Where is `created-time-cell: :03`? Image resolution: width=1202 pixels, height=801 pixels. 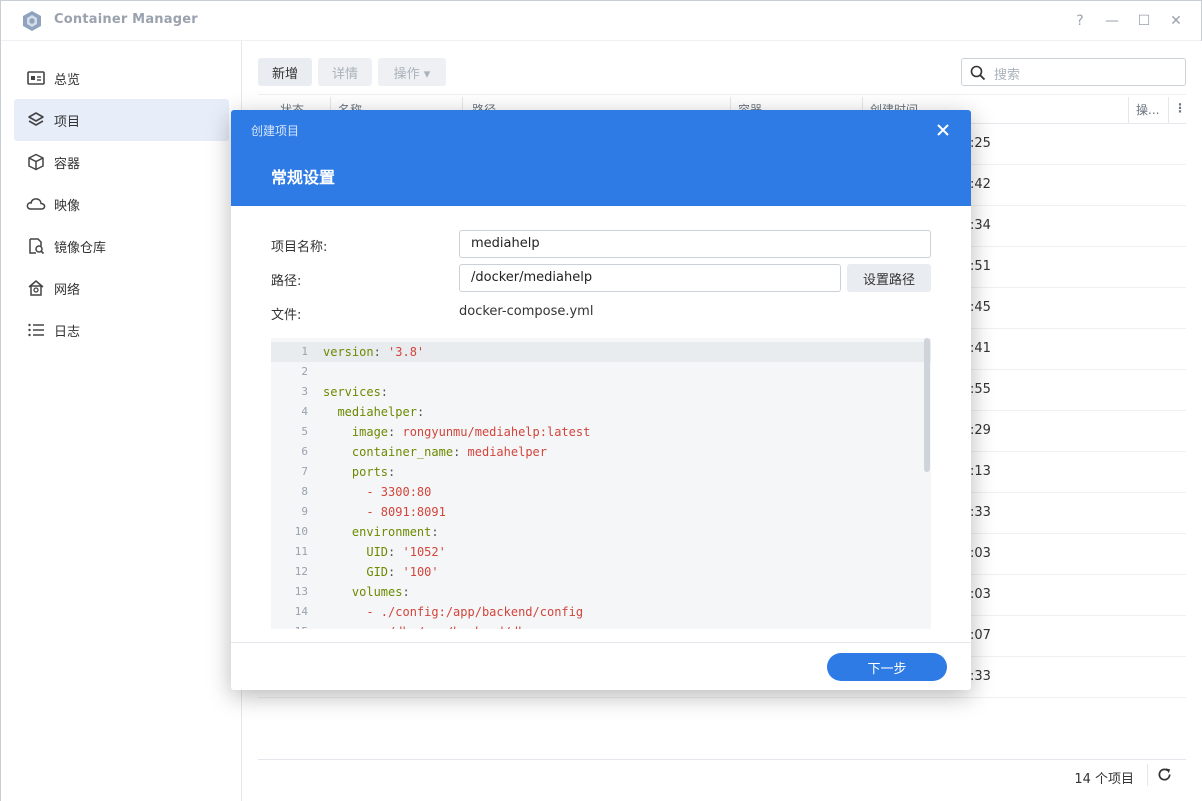
created-time-cell: :03 is located at coordinates (980, 594).